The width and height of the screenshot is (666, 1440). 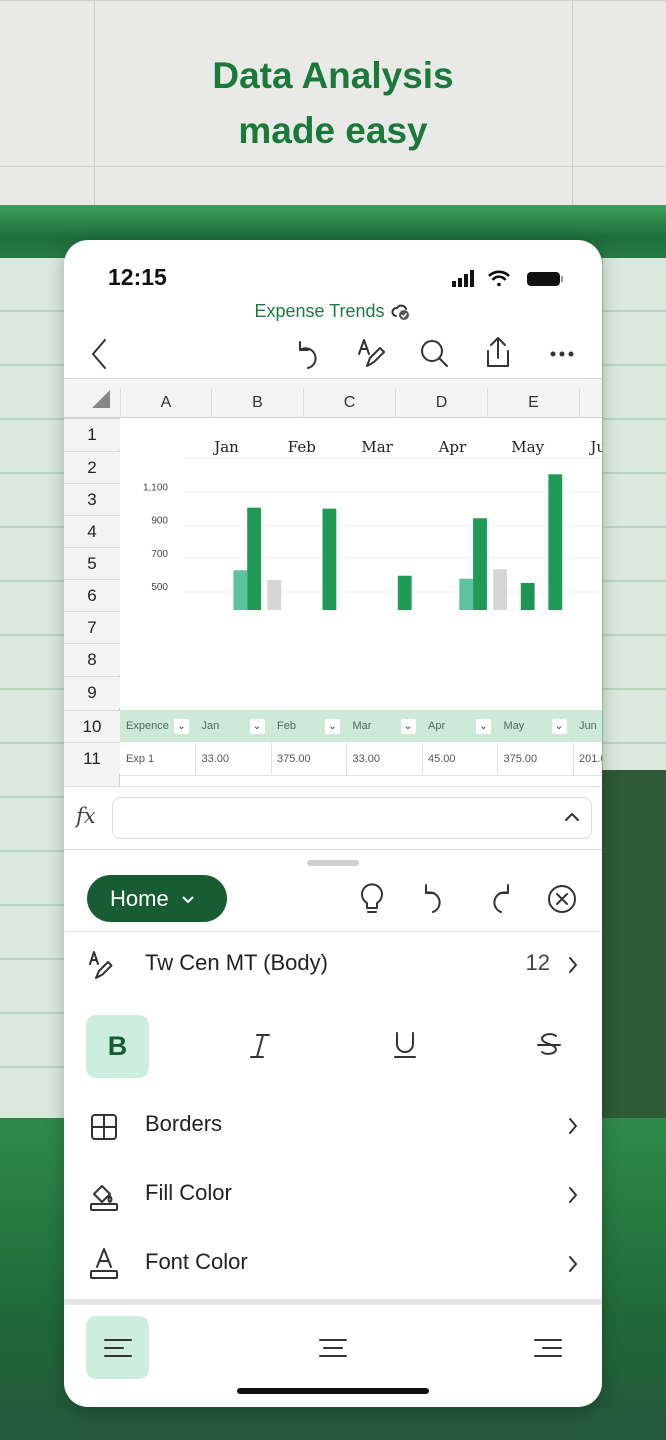 What do you see at coordinates (319, 311) in the screenshot?
I see `document-title: Expense Trends` at bounding box center [319, 311].